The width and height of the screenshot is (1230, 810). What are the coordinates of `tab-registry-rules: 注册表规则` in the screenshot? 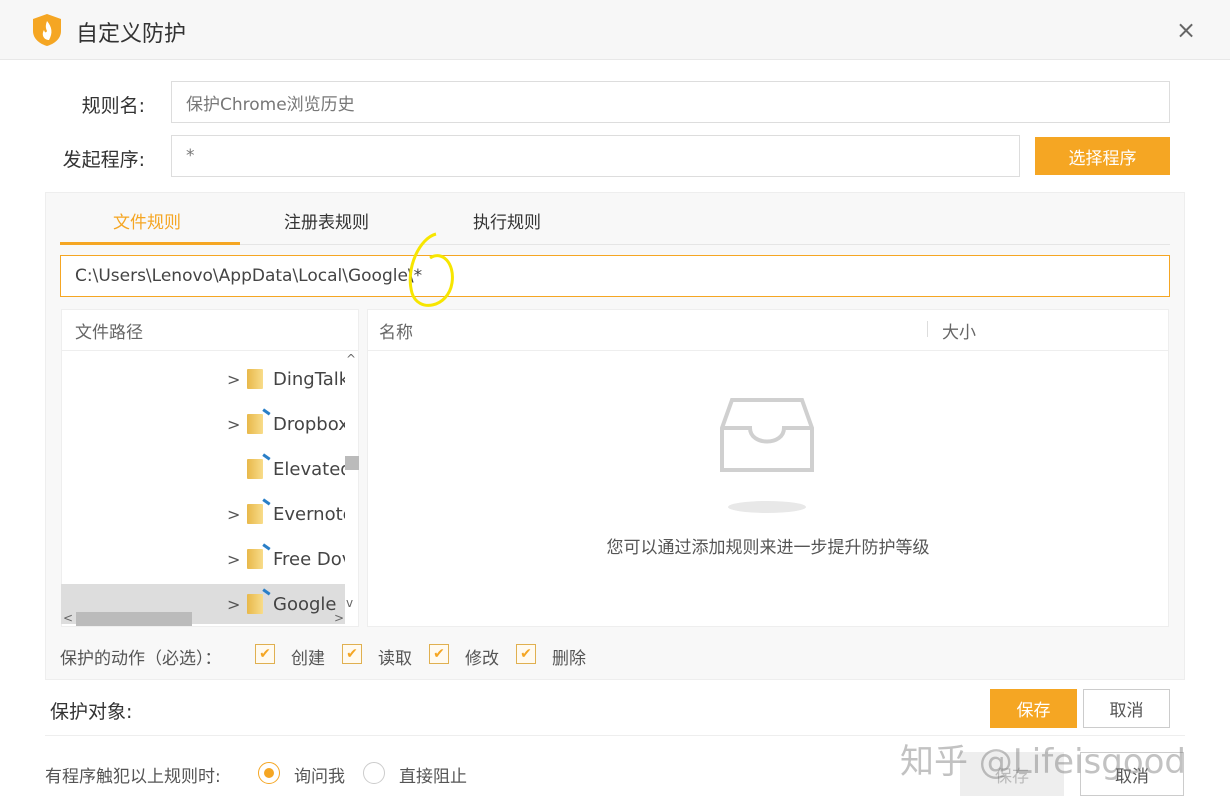 It's located at (326, 220).